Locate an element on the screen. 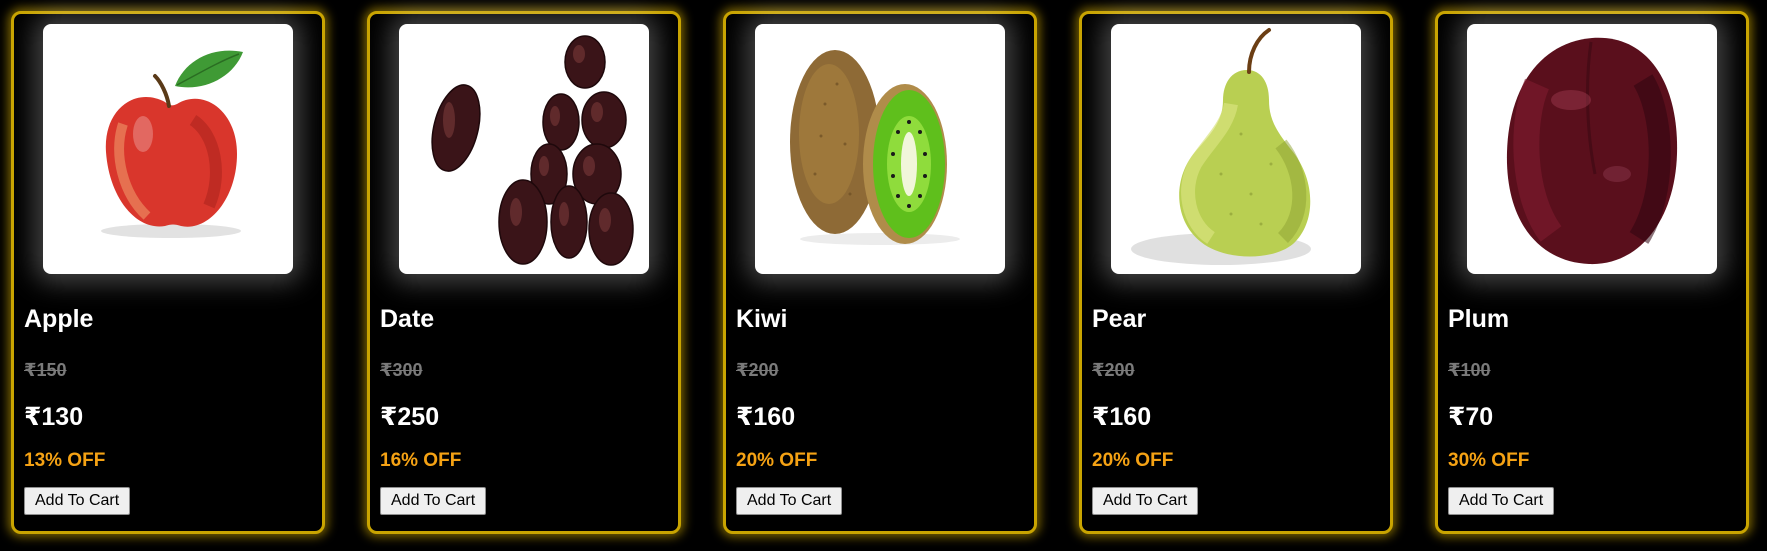 The image size is (1767, 551). plum-image is located at coordinates (1592, 151).